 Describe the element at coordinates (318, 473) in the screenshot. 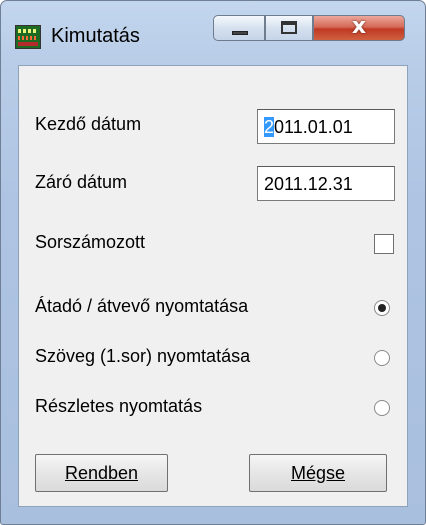

I see `cancel-button: Mégse` at that location.